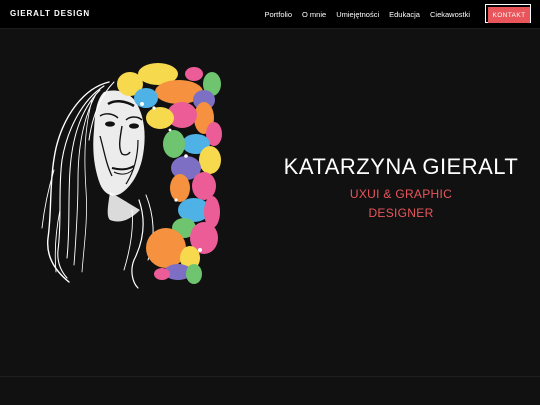  I want to click on nav-item-fun-facts: Ciekawostki, so click(450, 14).